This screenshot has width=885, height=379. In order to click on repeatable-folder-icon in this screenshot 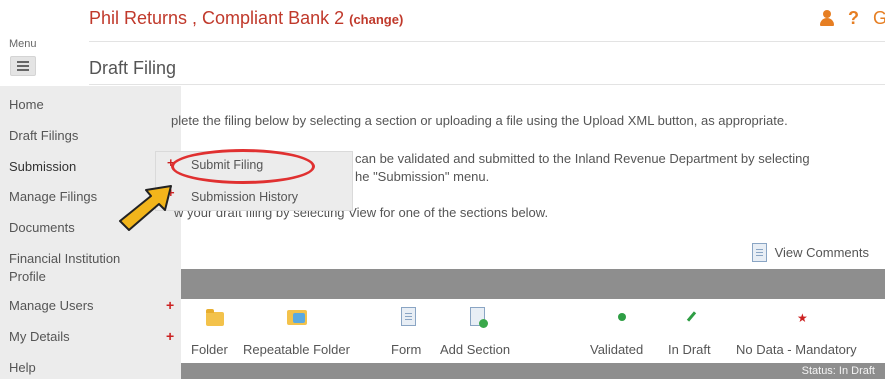, I will do `click(297, 317)`.